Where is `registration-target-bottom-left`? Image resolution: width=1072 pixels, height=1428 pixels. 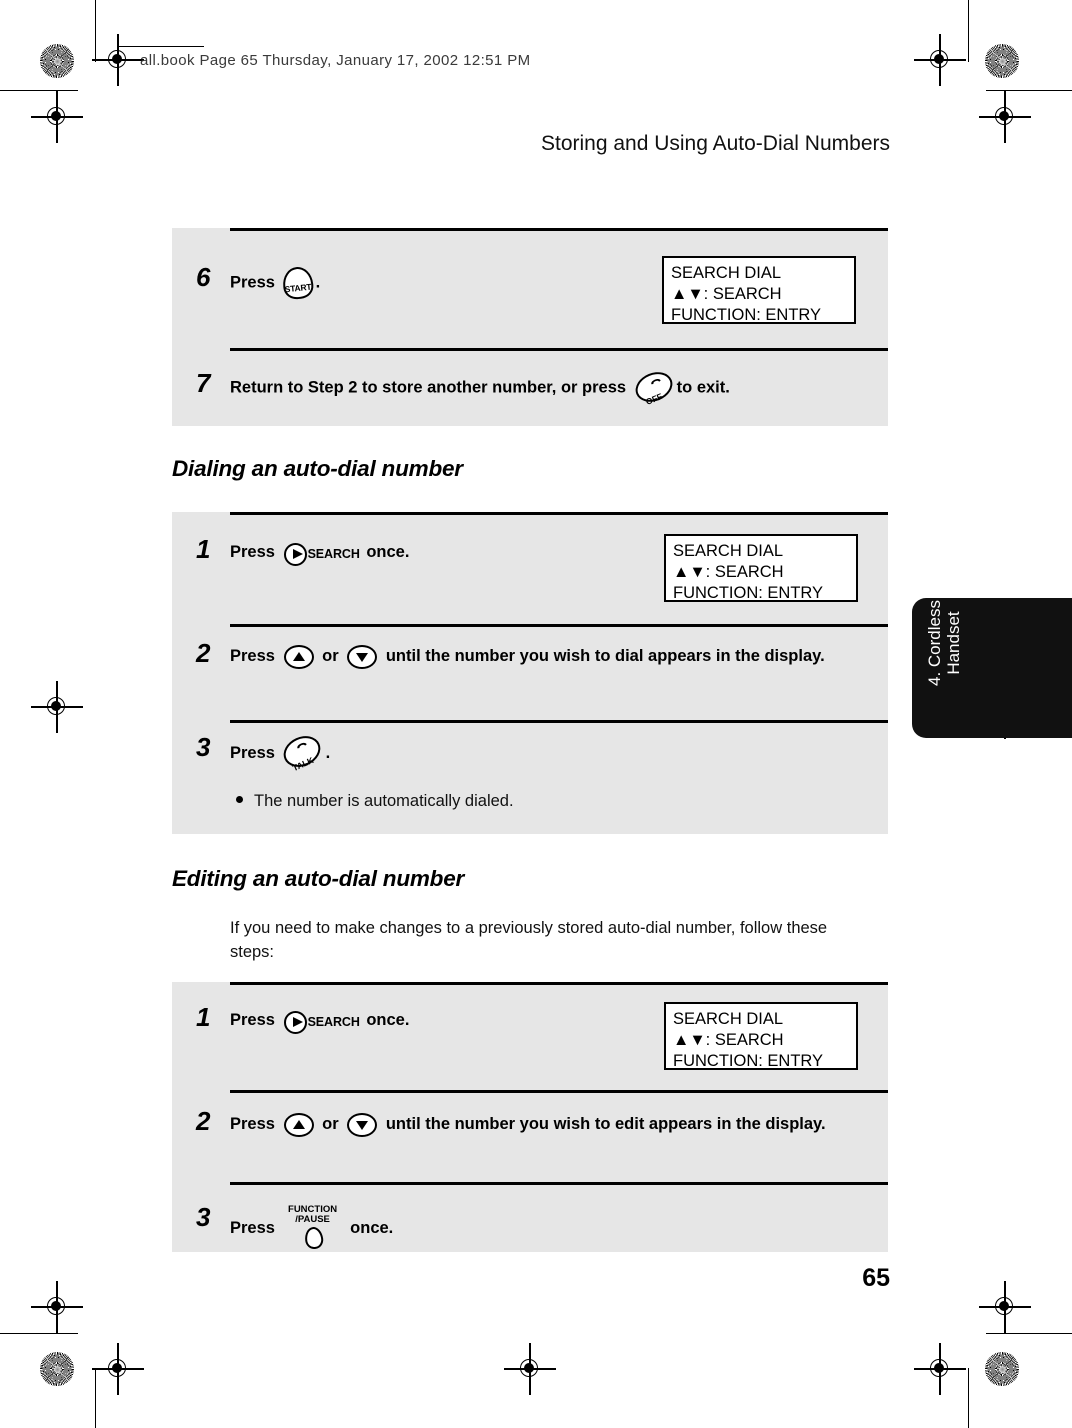 registration-target-bottom-left is located at coordinates (118, 1369).